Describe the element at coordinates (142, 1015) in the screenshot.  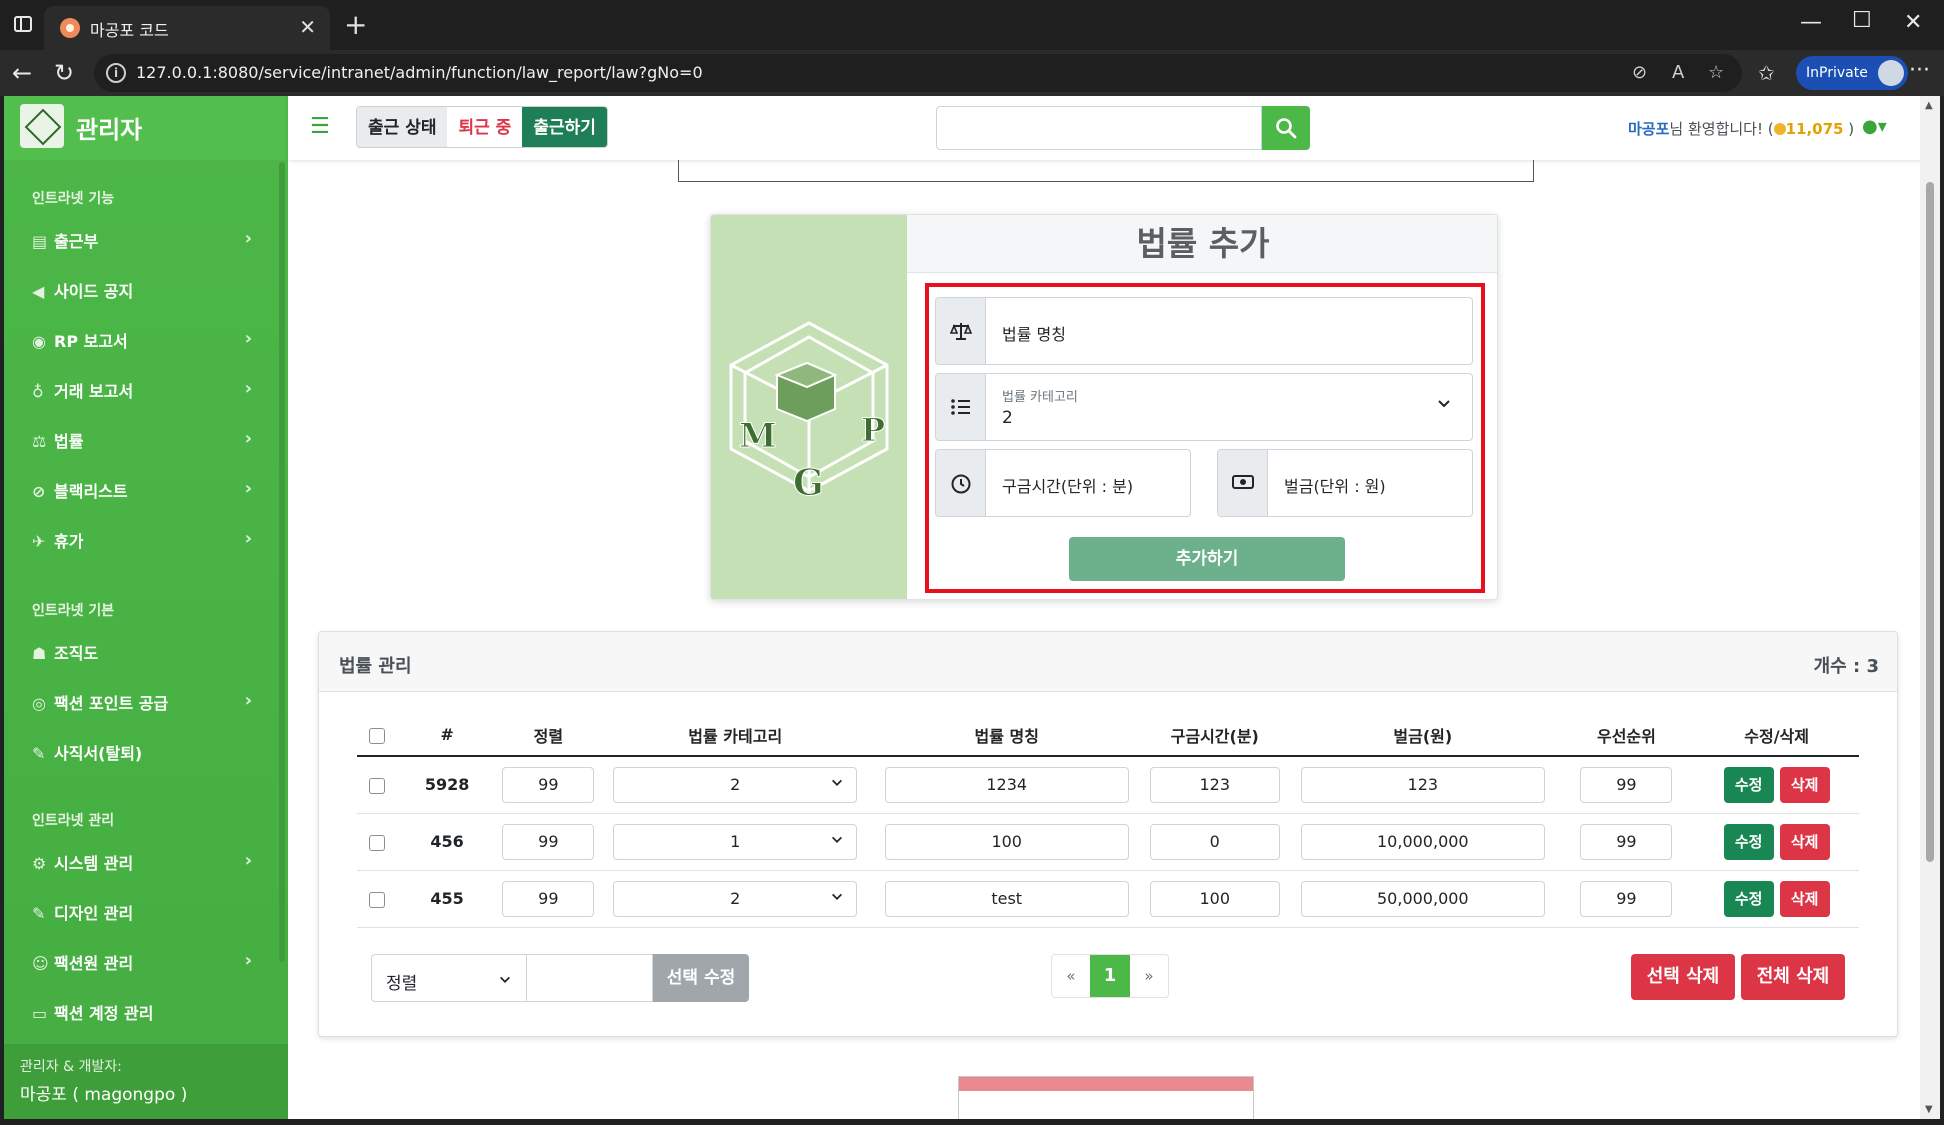
I see `sidebar-item-accounts: ▭ 팩션 계정 관리` at that location.